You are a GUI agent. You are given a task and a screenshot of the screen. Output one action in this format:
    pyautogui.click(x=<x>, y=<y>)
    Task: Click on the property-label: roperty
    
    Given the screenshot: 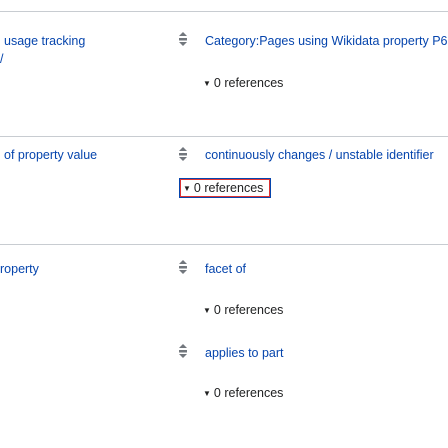 What is the action you would take?
    pyautogui.click(x=19, y=269)
    